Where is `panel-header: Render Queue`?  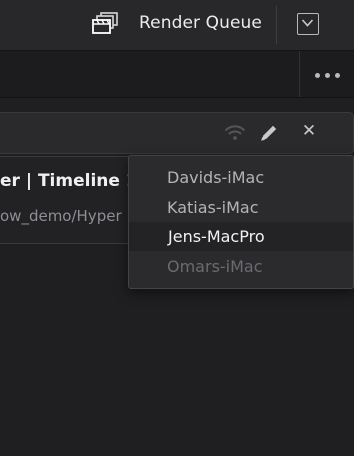 panel-header: Render Queue is located at coordinates (177, 25).